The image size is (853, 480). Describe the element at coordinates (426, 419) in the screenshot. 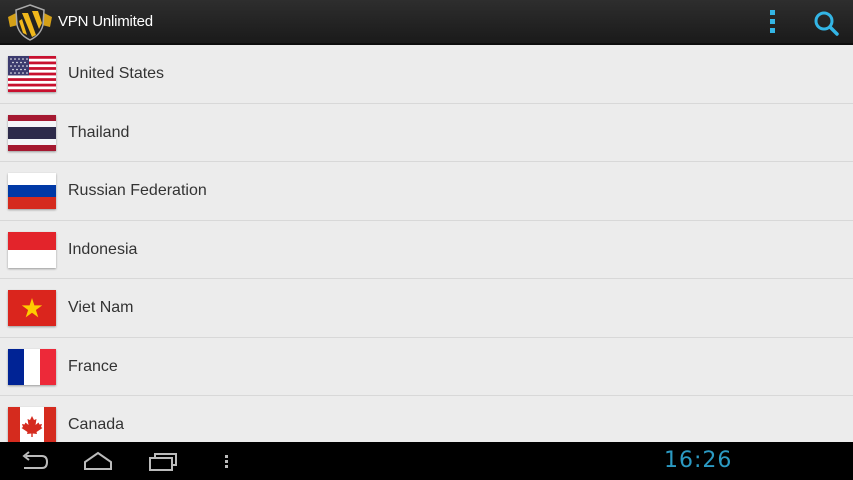

I see `country-row-canada: Canada` at that location.